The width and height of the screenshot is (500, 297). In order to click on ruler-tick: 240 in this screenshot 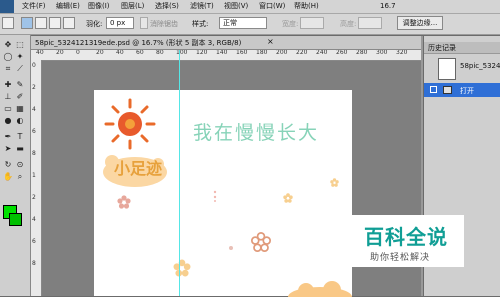, I will do `click(322, 53)`.